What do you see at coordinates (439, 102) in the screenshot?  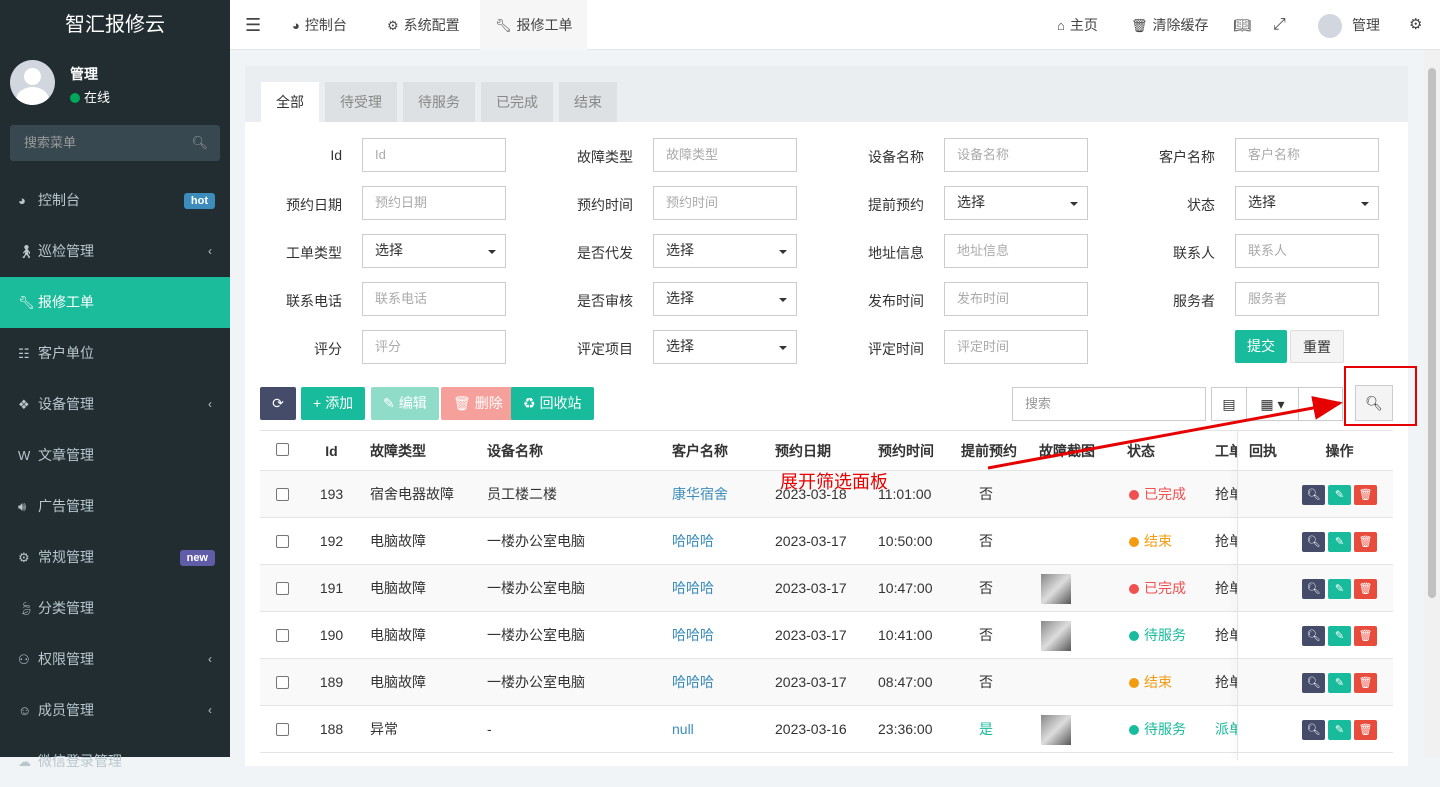 I see `tab-pending-service: 待服务` at bounding box center [439, 102].